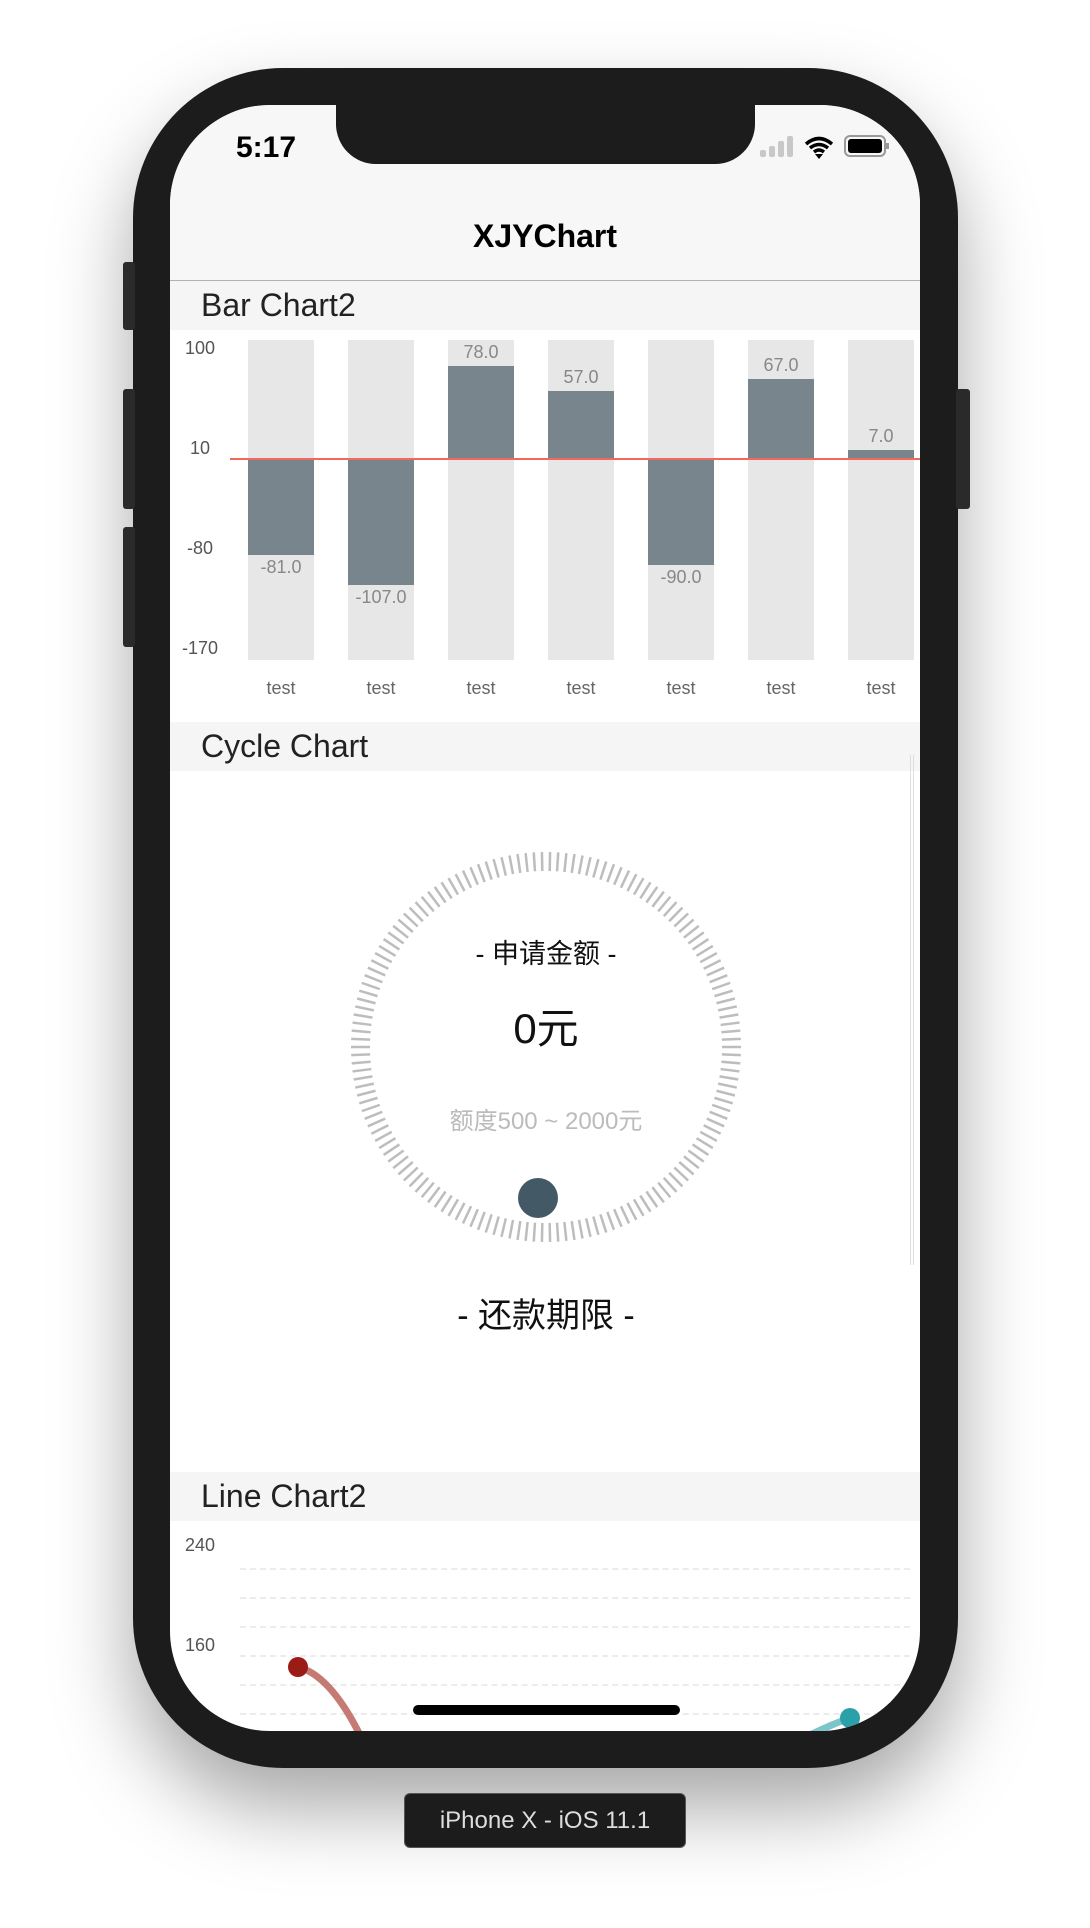  Describe the element at coordinates (546, 954) in the screenshot. I see `cycle-title: - 申请金额 -` at that location.